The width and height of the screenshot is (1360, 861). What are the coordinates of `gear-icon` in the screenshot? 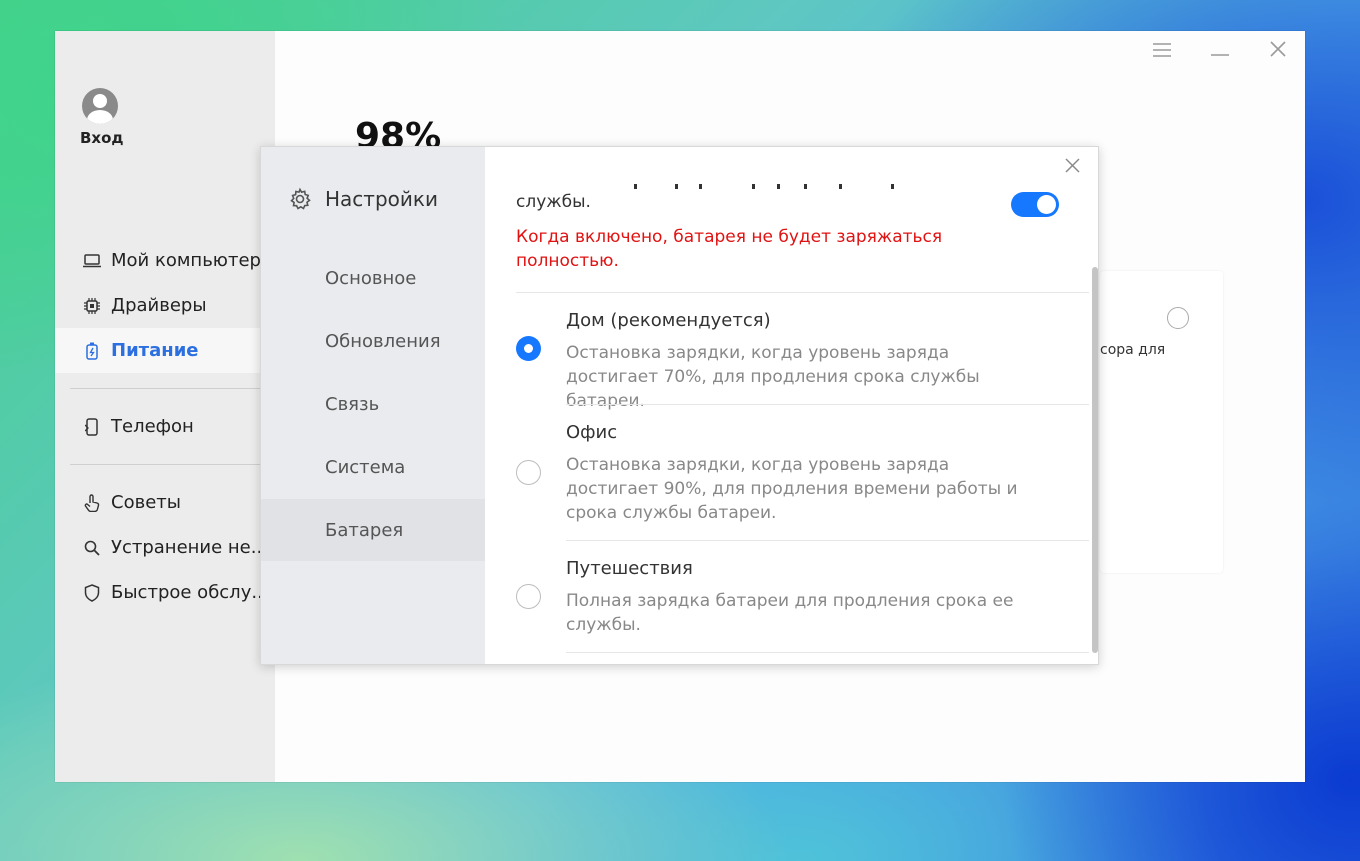 It's located at (300, 199).